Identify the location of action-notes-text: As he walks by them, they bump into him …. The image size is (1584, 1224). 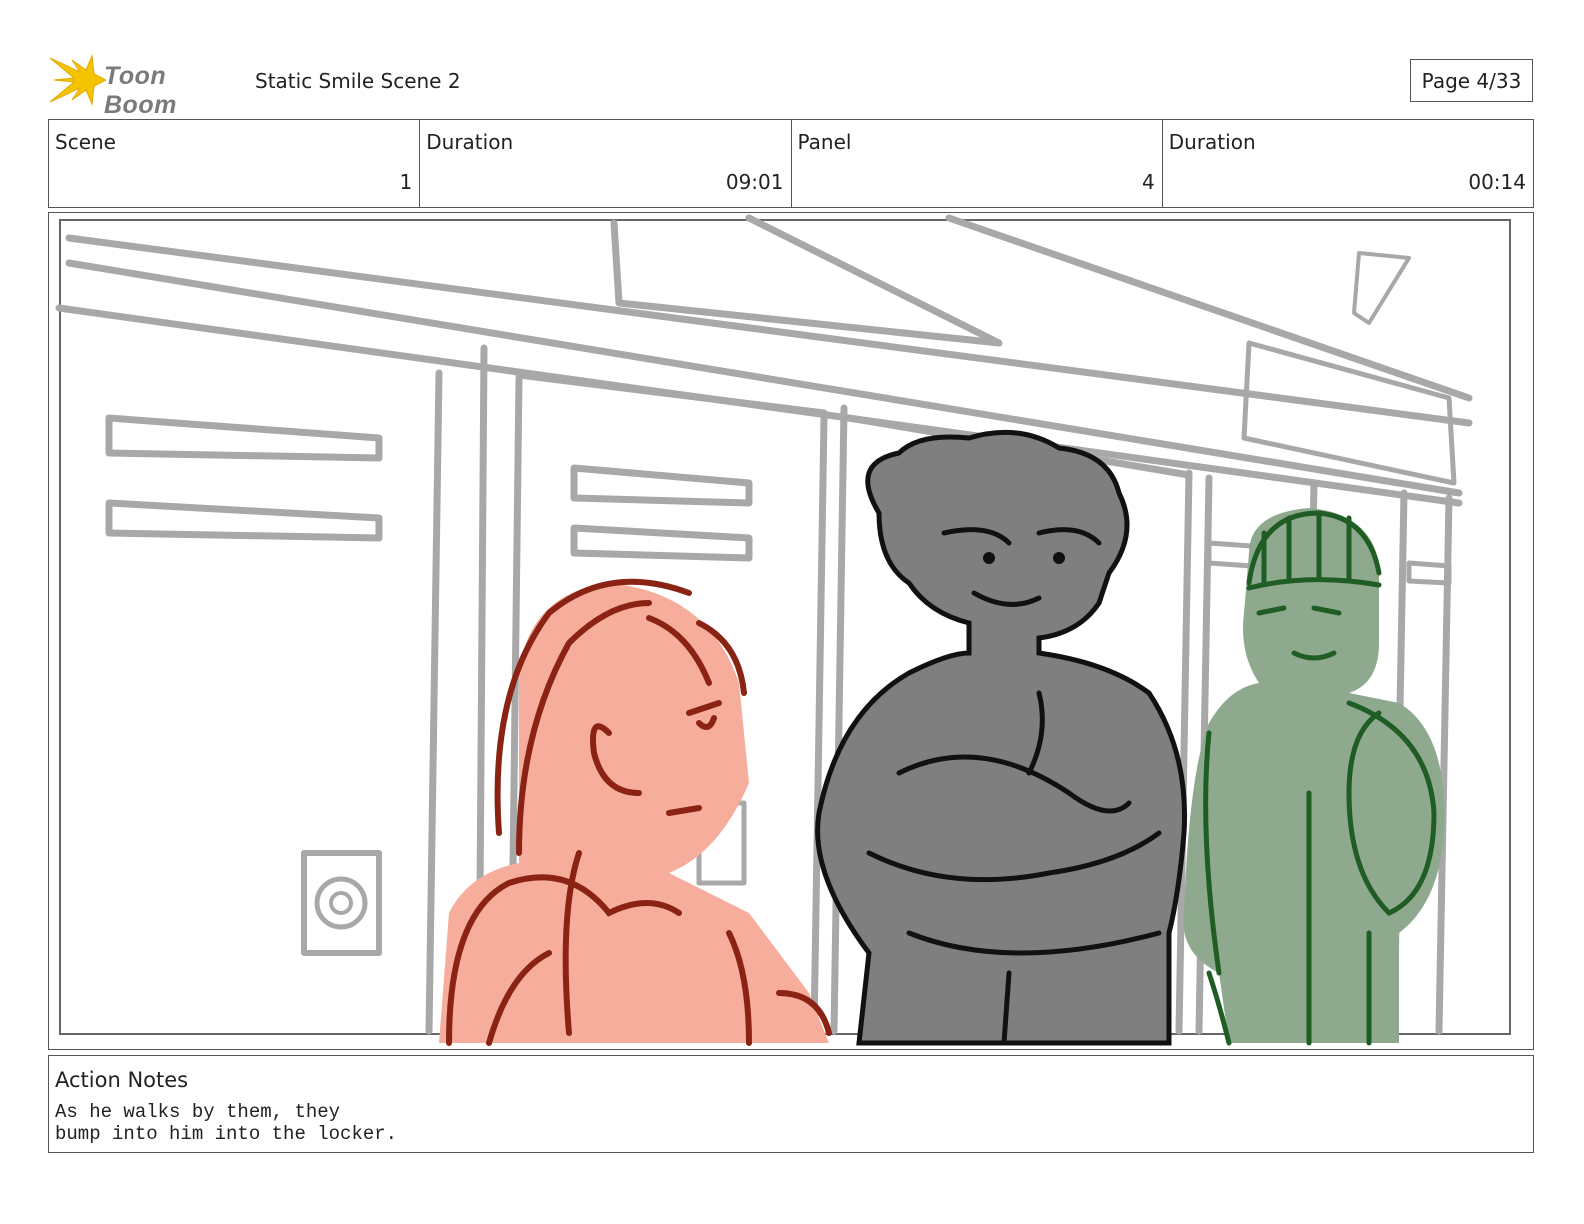
(226, 1123).